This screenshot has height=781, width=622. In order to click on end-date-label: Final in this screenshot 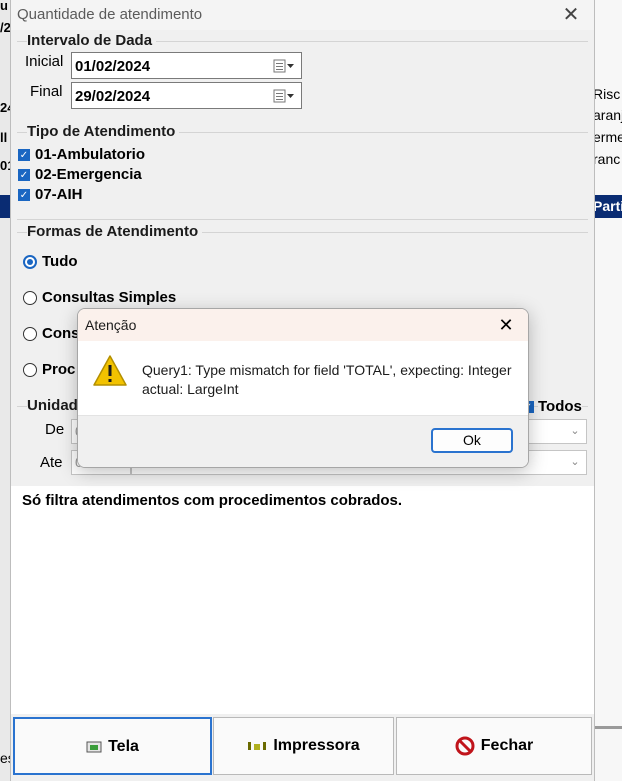, I will do `click(46, 91)`.